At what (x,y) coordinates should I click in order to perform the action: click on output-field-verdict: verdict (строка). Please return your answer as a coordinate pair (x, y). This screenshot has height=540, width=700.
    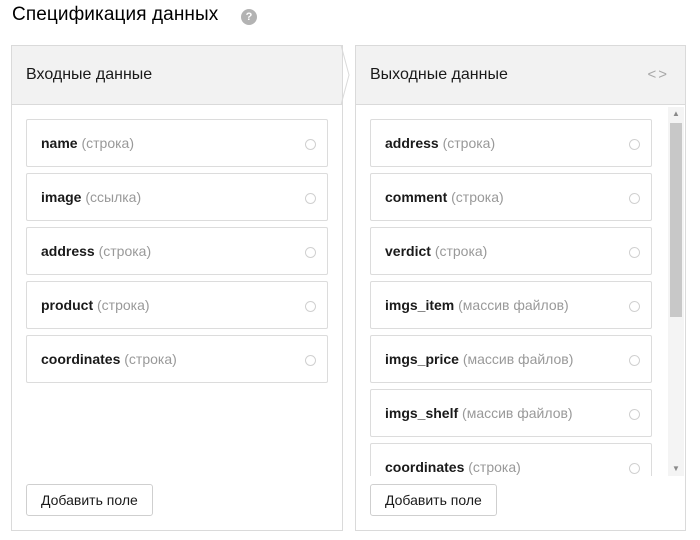
    Looking at the image, I should click on (511, 251).